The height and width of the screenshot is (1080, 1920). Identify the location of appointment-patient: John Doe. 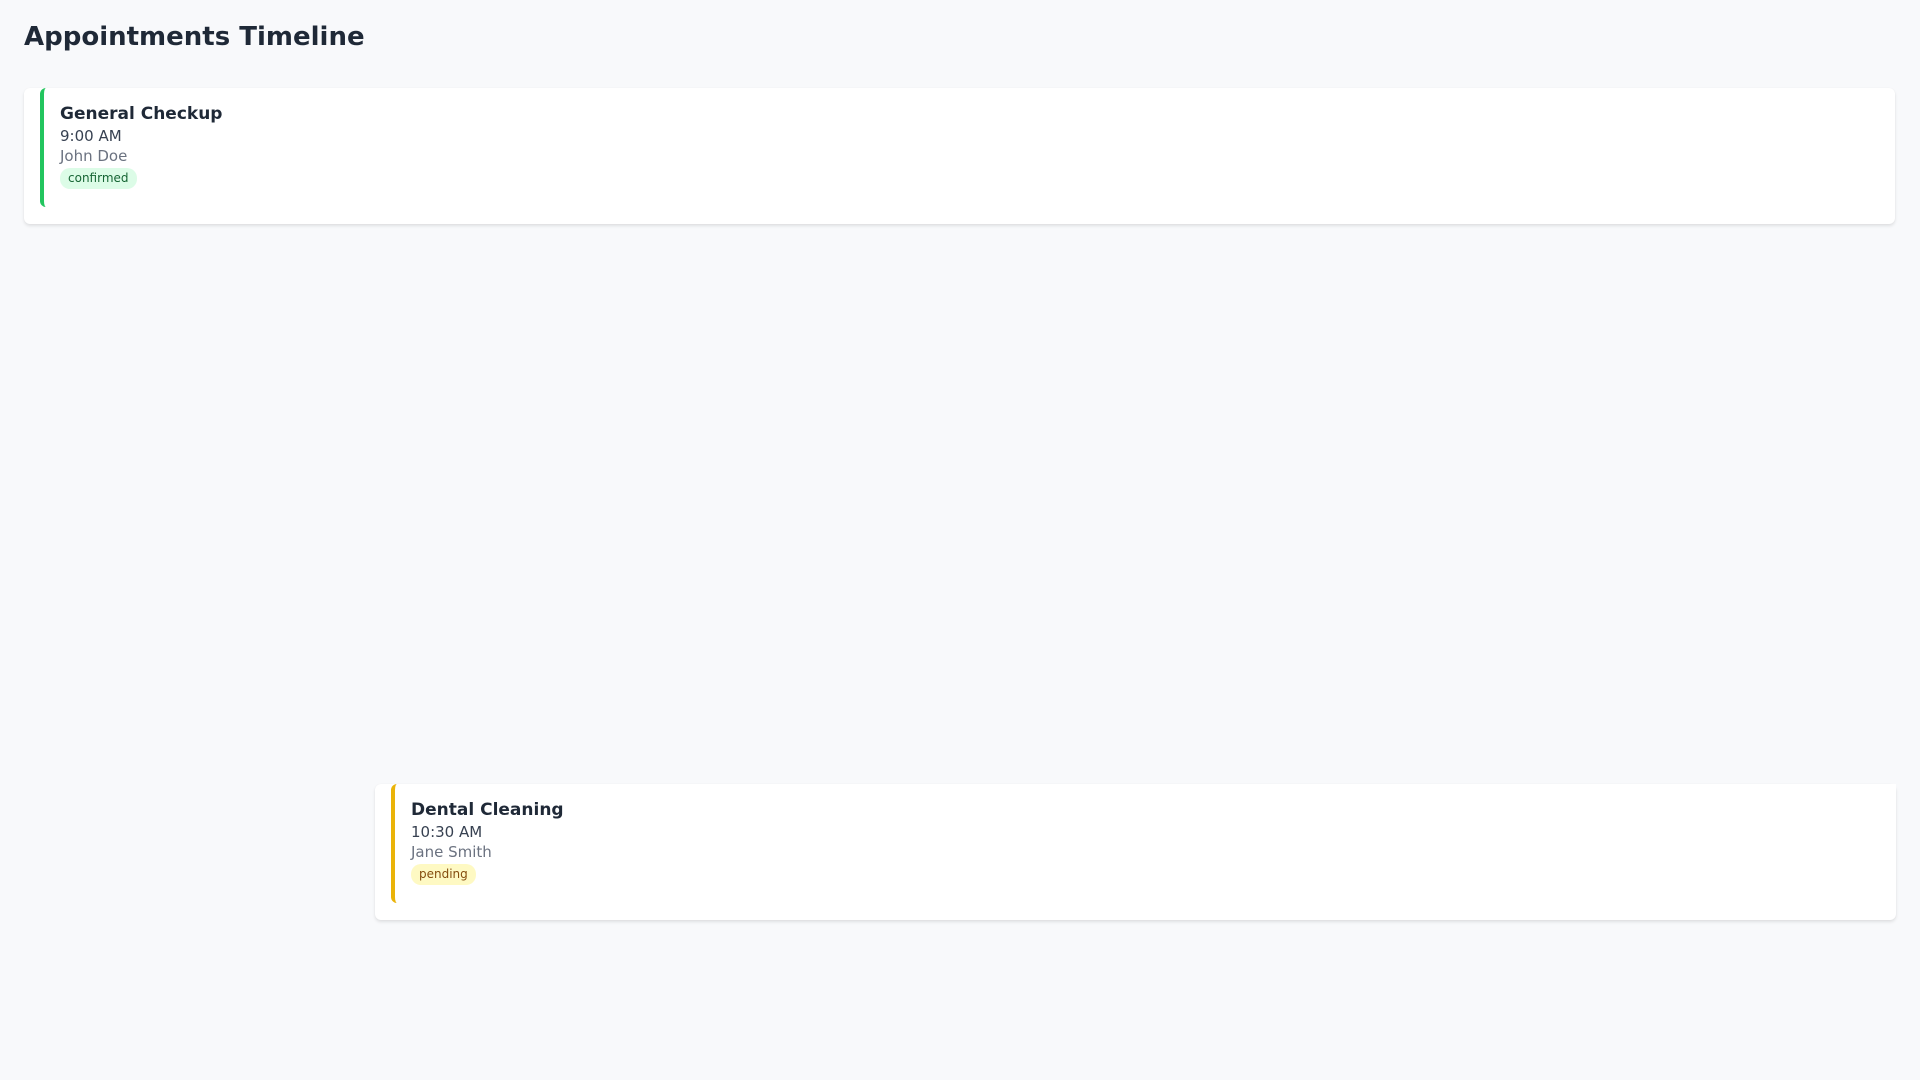
(94, 156).